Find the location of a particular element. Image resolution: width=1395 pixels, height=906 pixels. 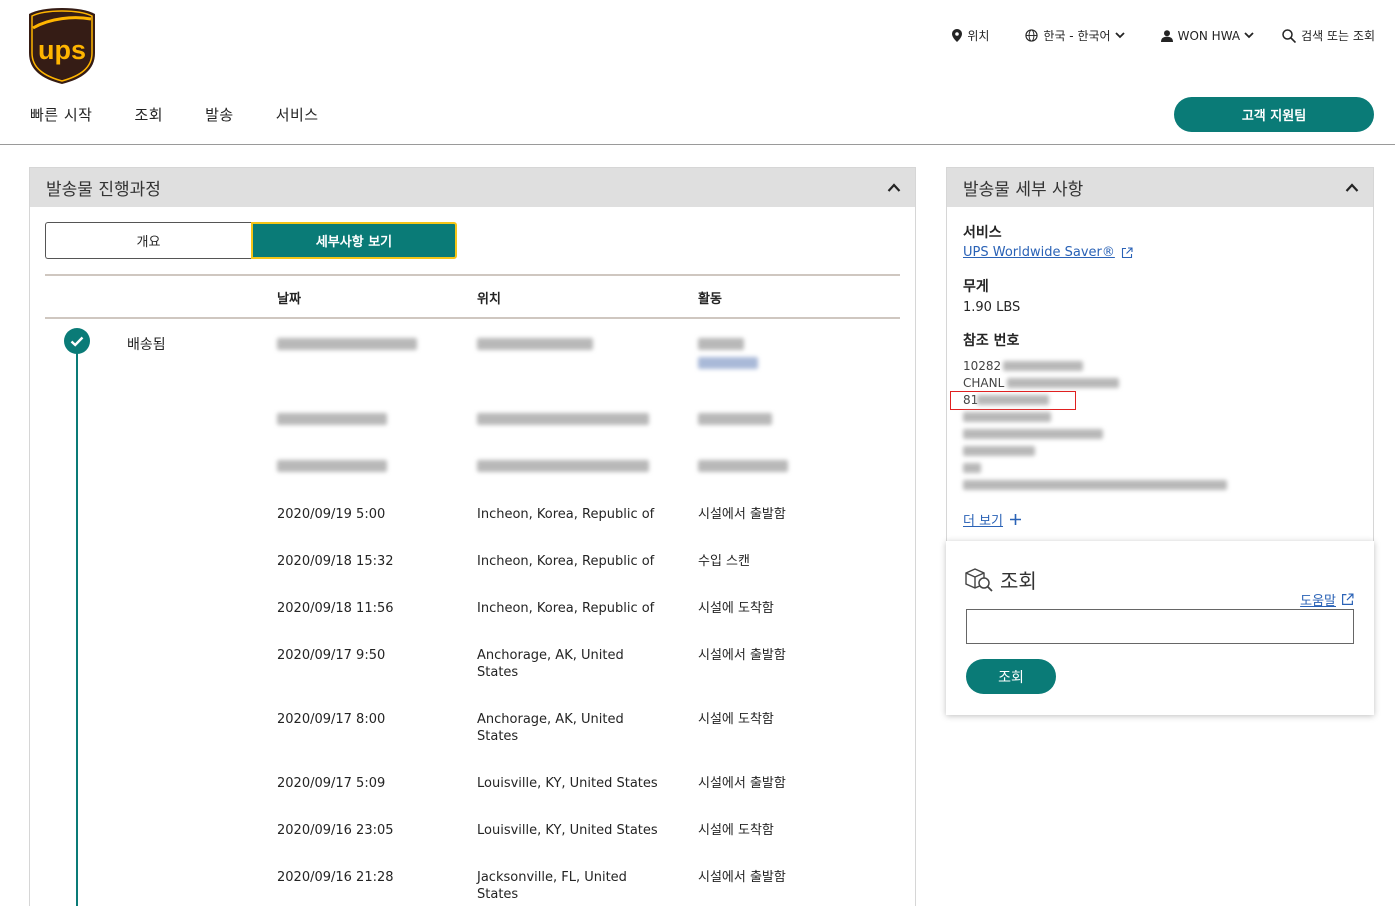

delivered-status-marker is located at coordinates (77, 341).